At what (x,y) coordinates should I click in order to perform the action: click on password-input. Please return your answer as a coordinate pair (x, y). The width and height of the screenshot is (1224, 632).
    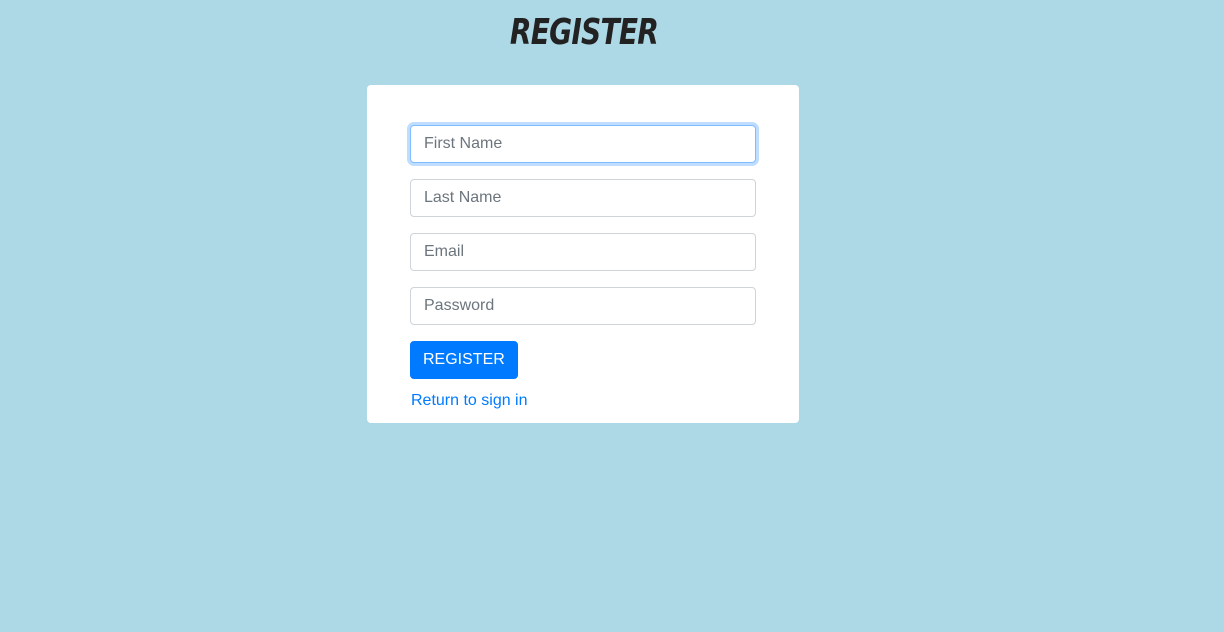
    Looking at the image, I should click on (583, 306).